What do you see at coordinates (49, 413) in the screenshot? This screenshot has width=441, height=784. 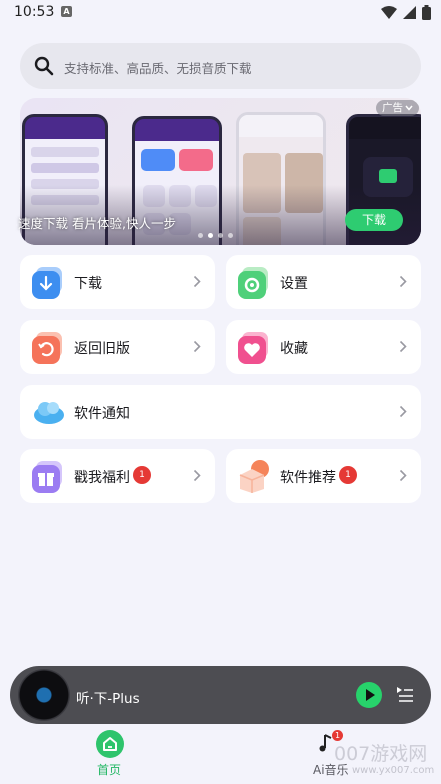 I see `cloud-icon` at bounding box center [49, 413].